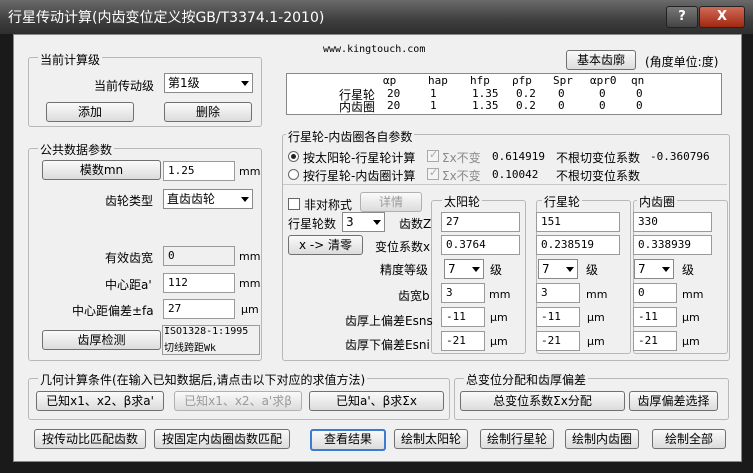  Describe the element at coordinates (199, 309) in the screenshot. I see `center-tolerance-input: 27` at that location.